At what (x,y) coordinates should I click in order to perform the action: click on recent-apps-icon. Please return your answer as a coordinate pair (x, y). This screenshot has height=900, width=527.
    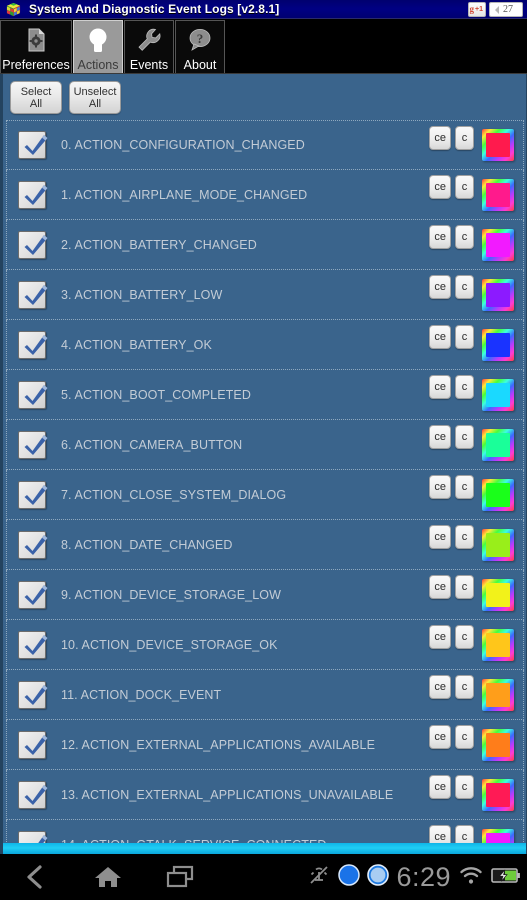
    Looking at the image, I should click on (180, 877).